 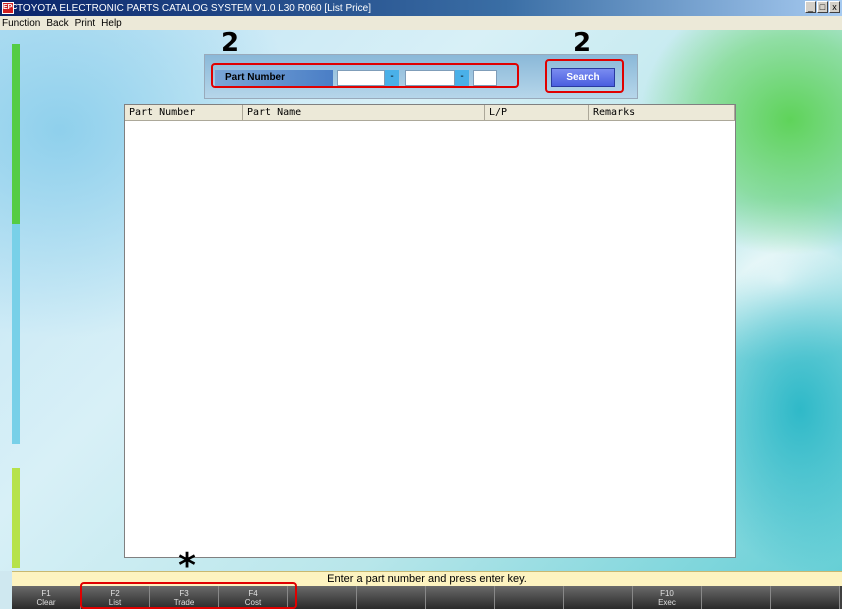 I want to click on column-header-part-name: Part Name, so click(x=364, y=112).